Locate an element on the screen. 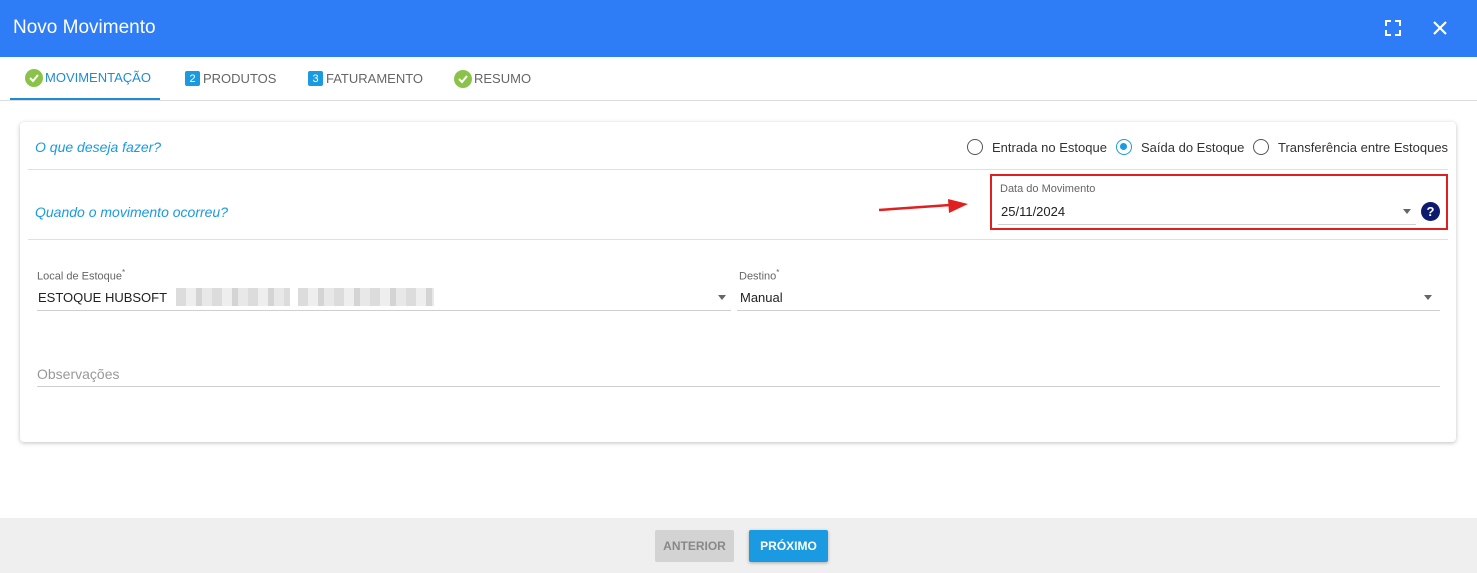 This screenshot has height=573, width=1477. date-underline is located at coordinates (1207, 224).